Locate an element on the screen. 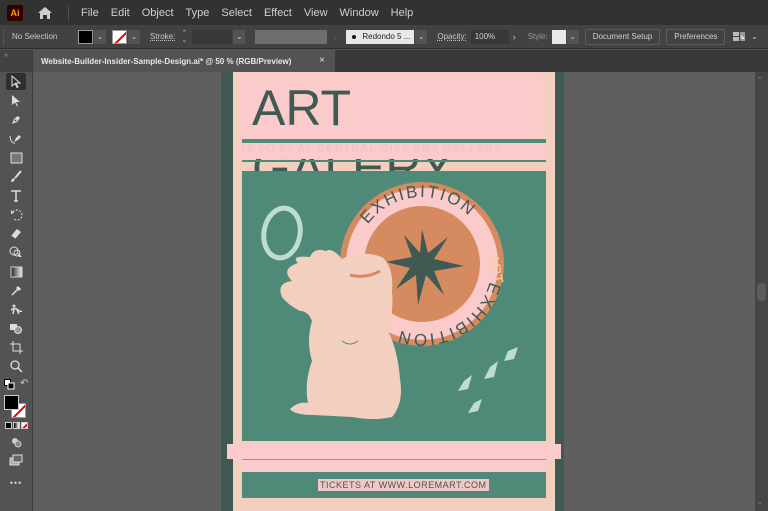  menu-view: View is located at coordinates (316, 13).